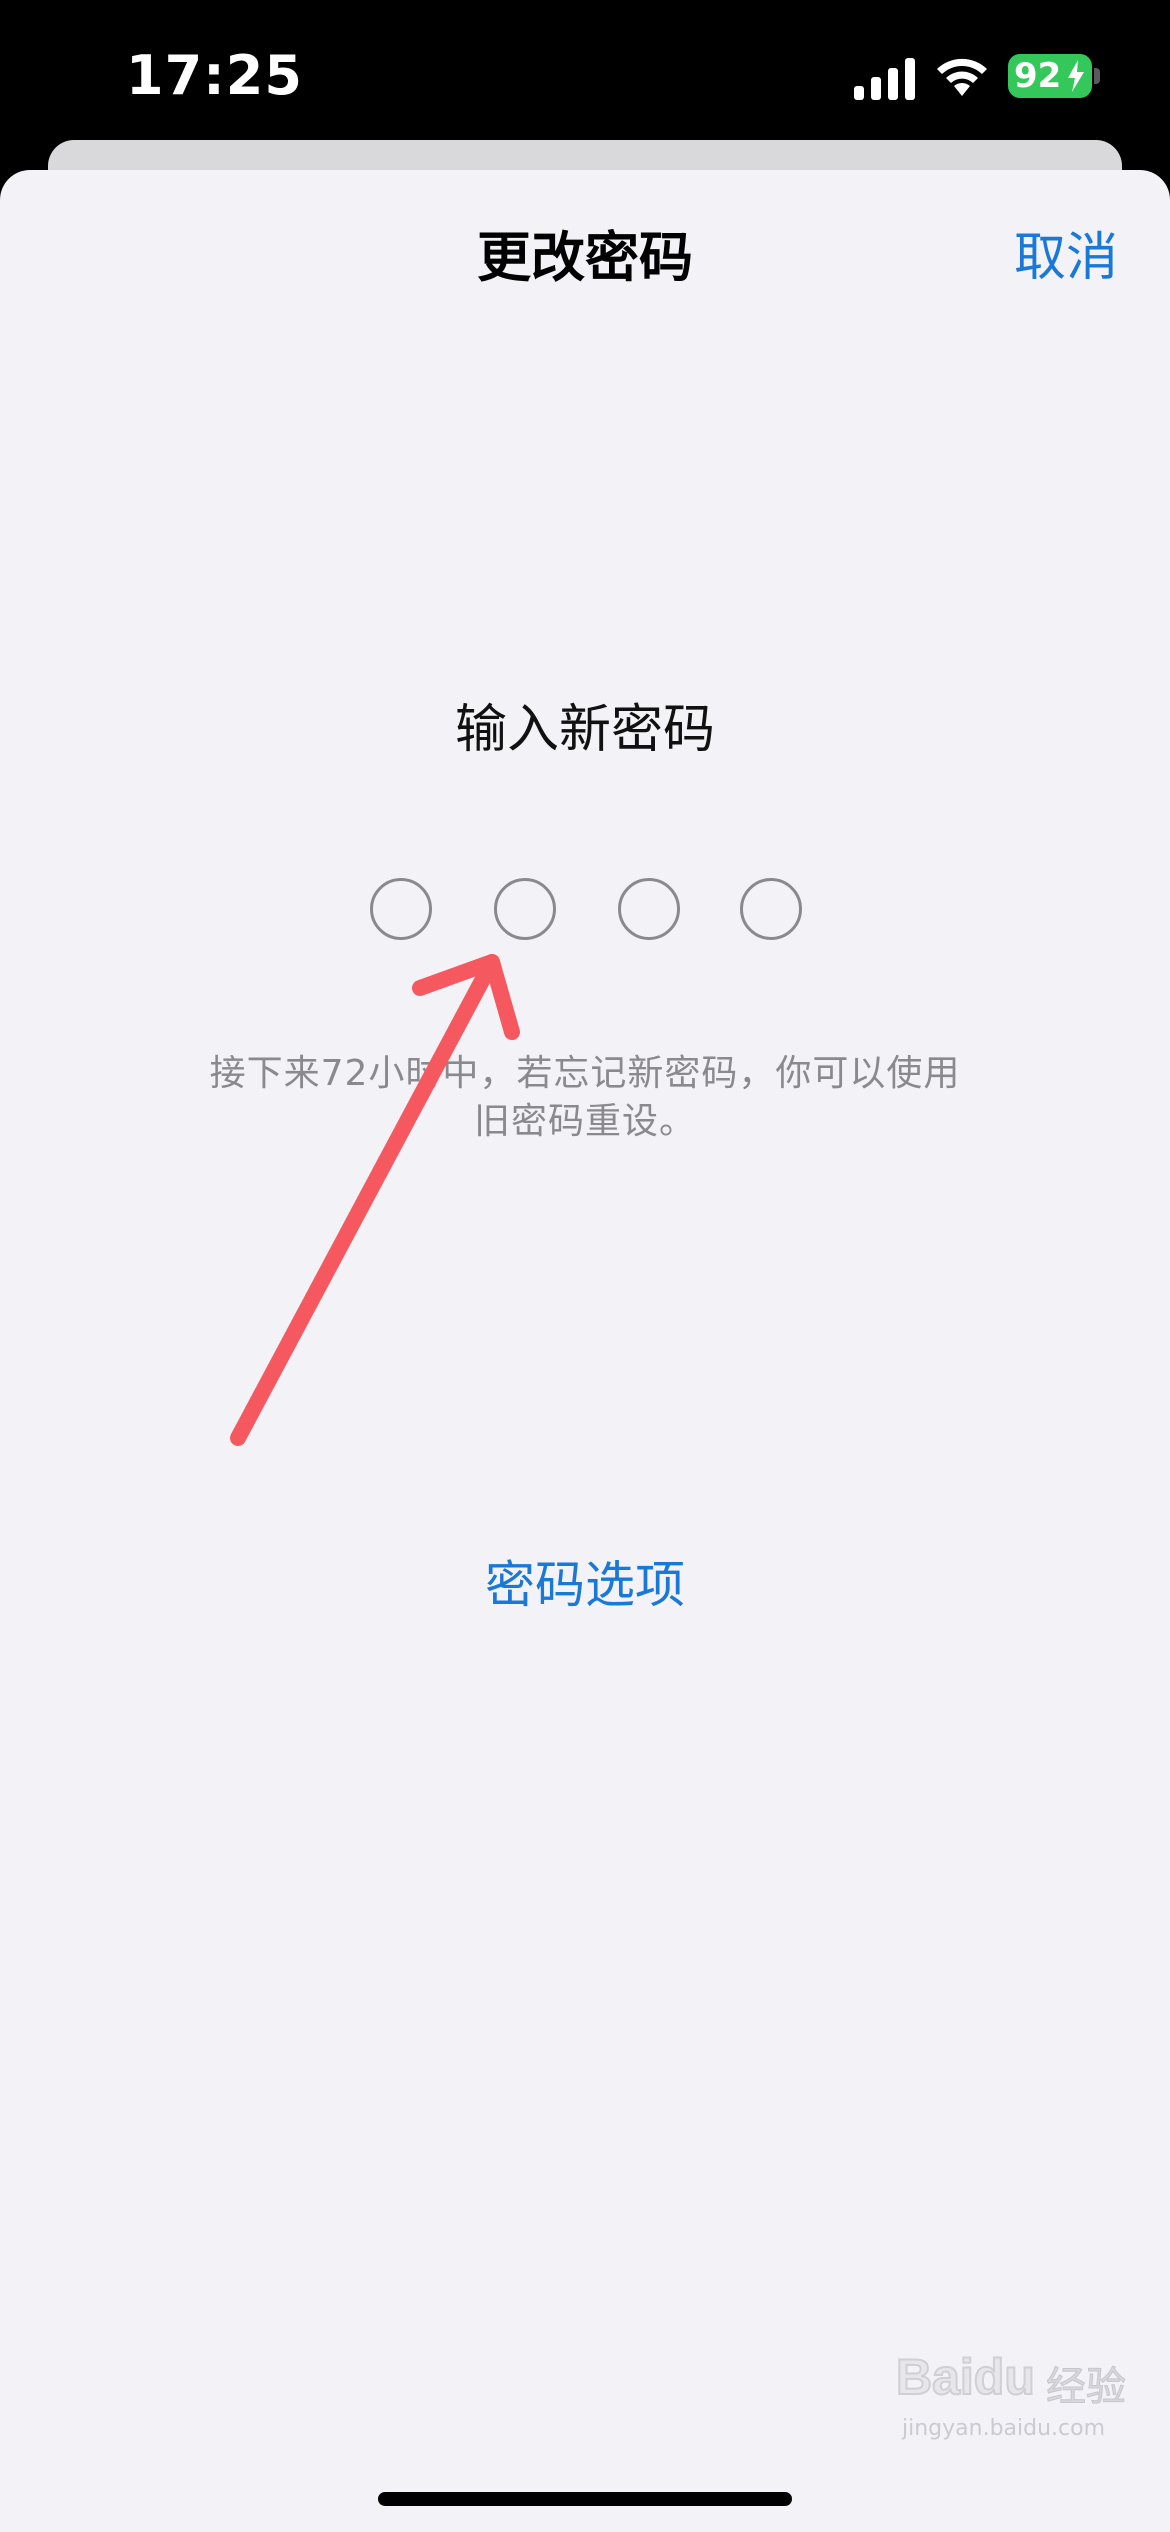 The width and height of the screenshot is (1170, 2532). Describe the element at coordinates (585, 1073) in the screenshot. I see `hint-line-1: 接下来72小时中，若忘记新密码，你可以使用` at that location.